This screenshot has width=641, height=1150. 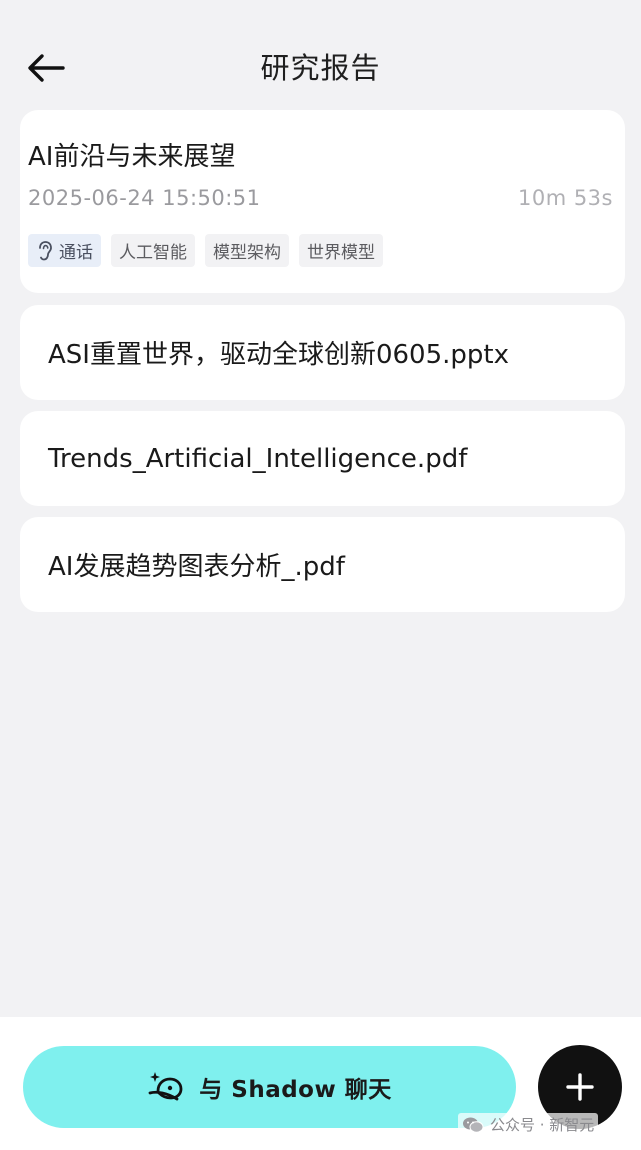 I want to click on tag-ai: 人工智能, so click(x=153, y=250).